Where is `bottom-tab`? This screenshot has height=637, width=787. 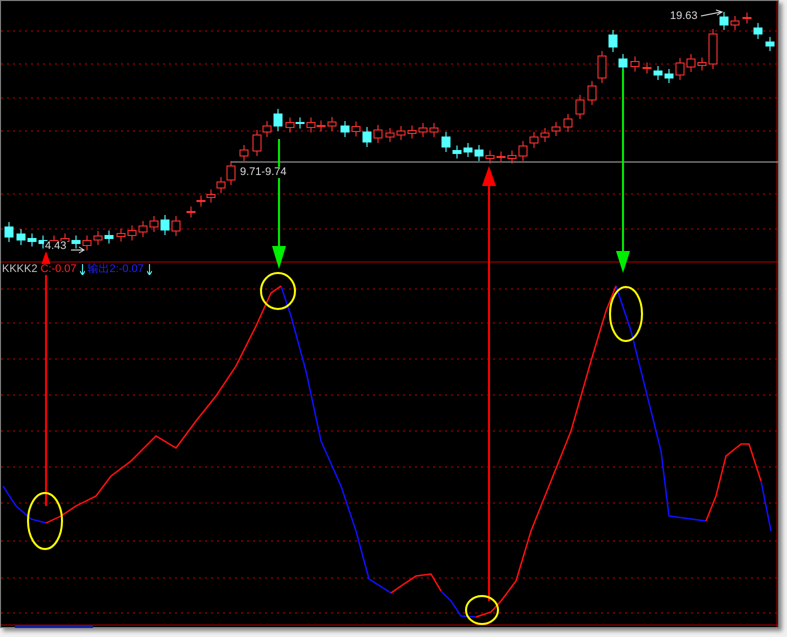 bottom-tab is located at coordinates (54, 626).